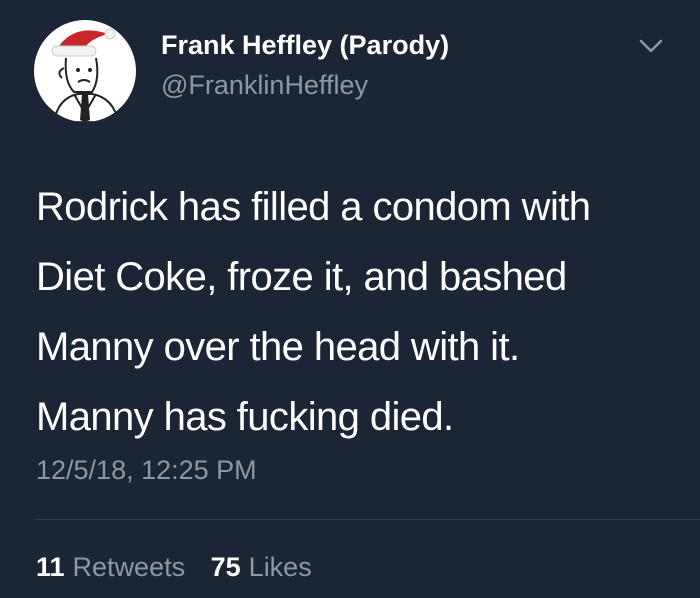 The image size is (700, 598). What do you see at coordinates (264, 85) in the screenshot?
I see `author-handle: @FranklinHeffley` at bounding box center [264, 85].